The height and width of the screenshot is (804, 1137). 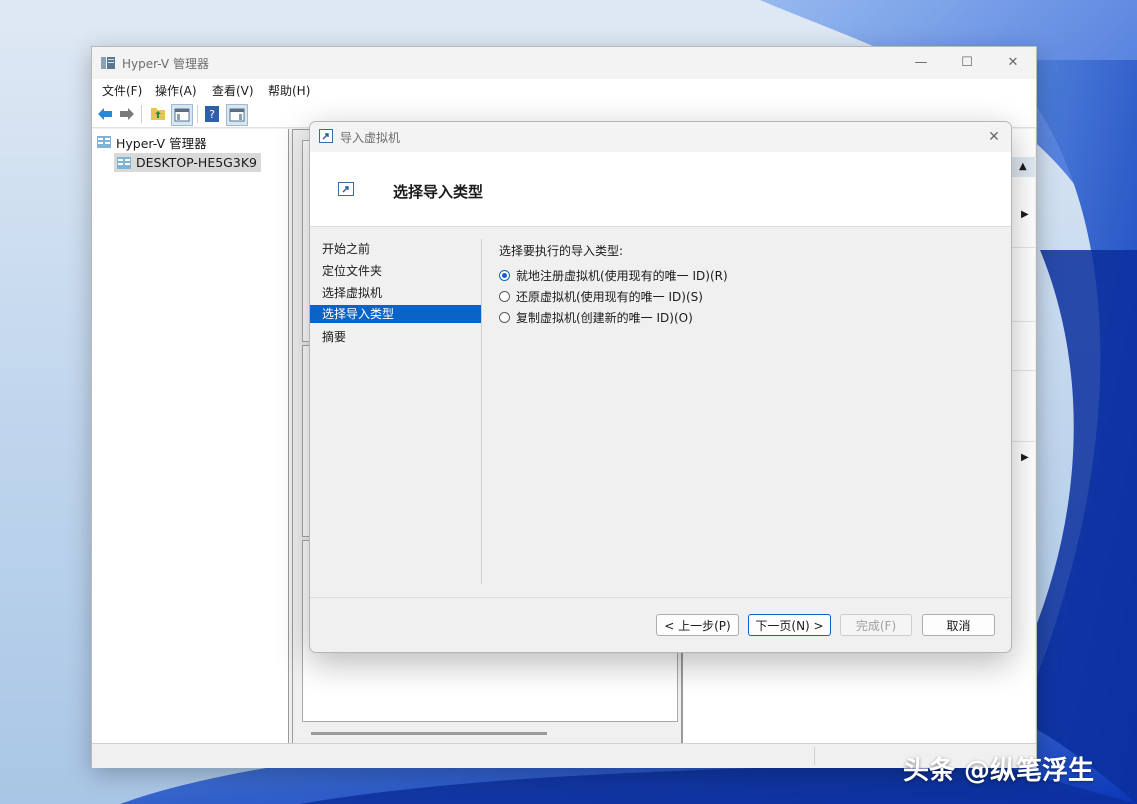 I want to click on option-label: 复制虚拟机(创建新的唯一 ID)(O), so click(x=604, y=318).